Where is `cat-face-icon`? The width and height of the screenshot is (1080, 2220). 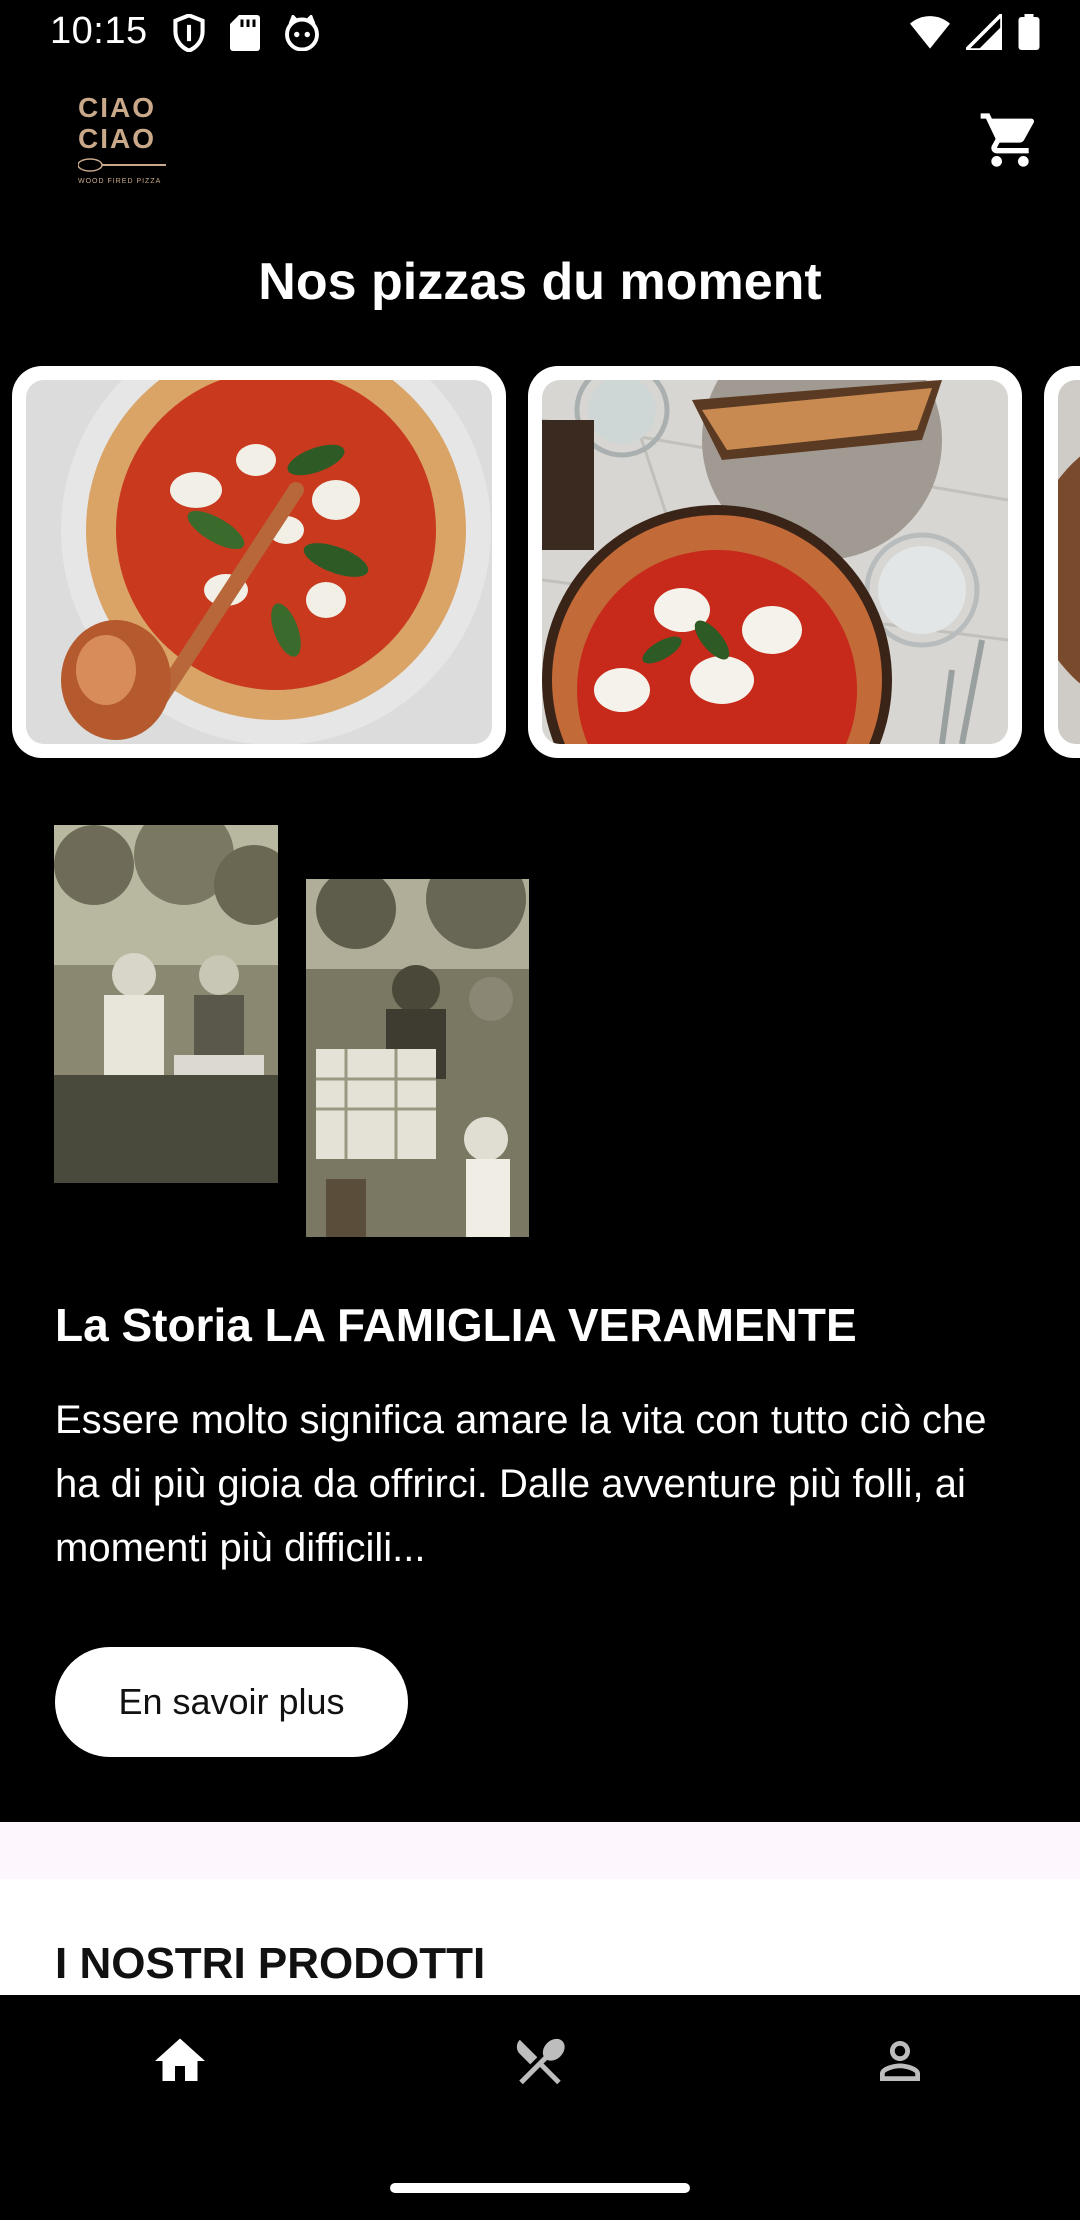
cat-face-icon is located at coordinates (302, 33).